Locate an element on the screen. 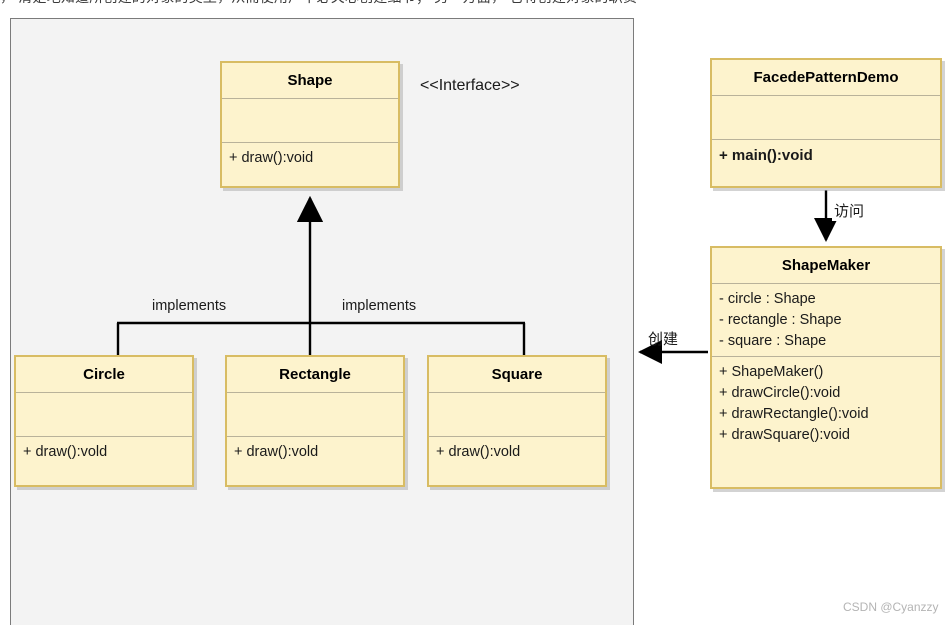  uml-class-facede-pattern-demo: FacedePatternDemo + main():void is located at coordinates (826, 123).